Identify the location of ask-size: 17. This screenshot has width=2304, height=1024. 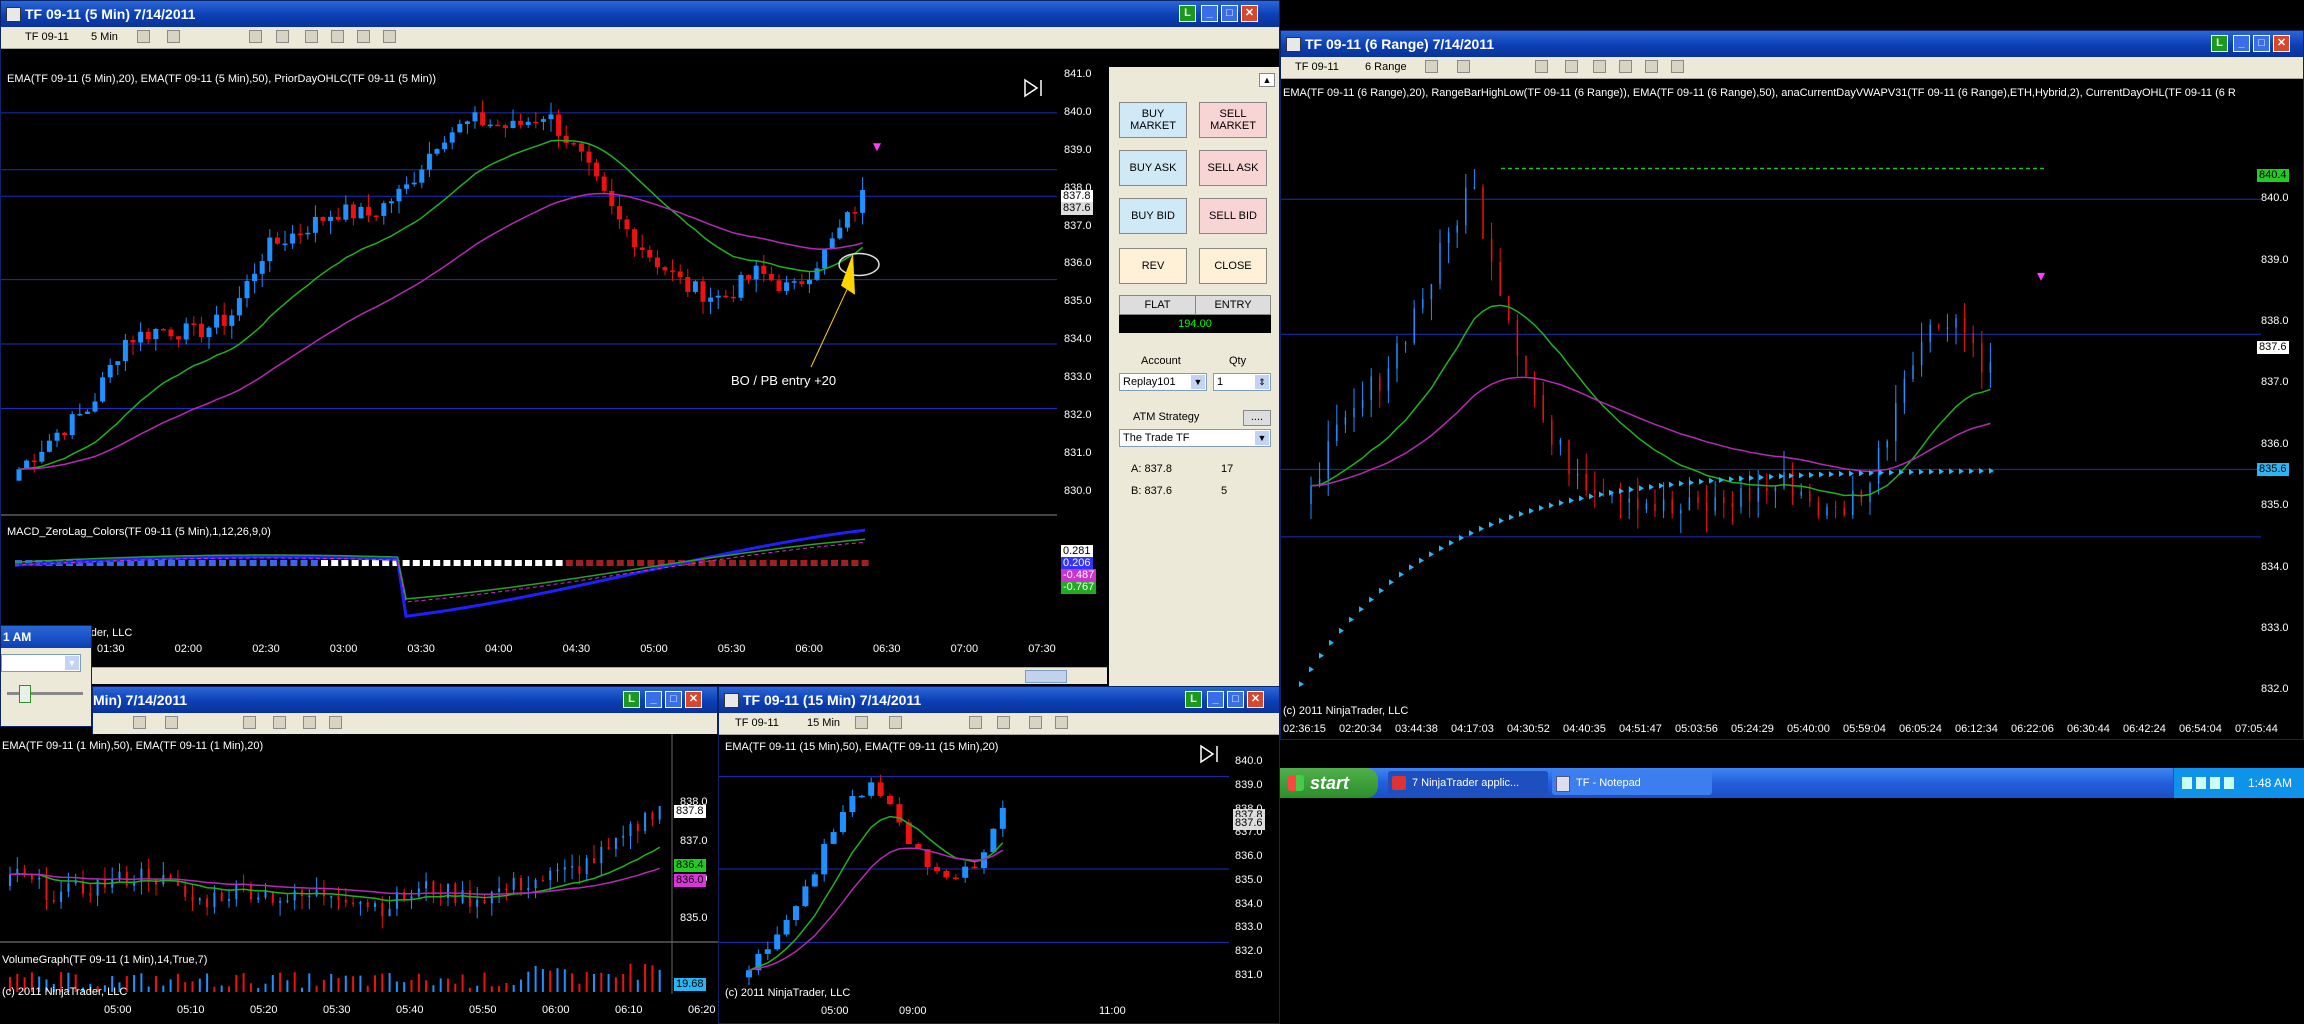
(1227, 469).